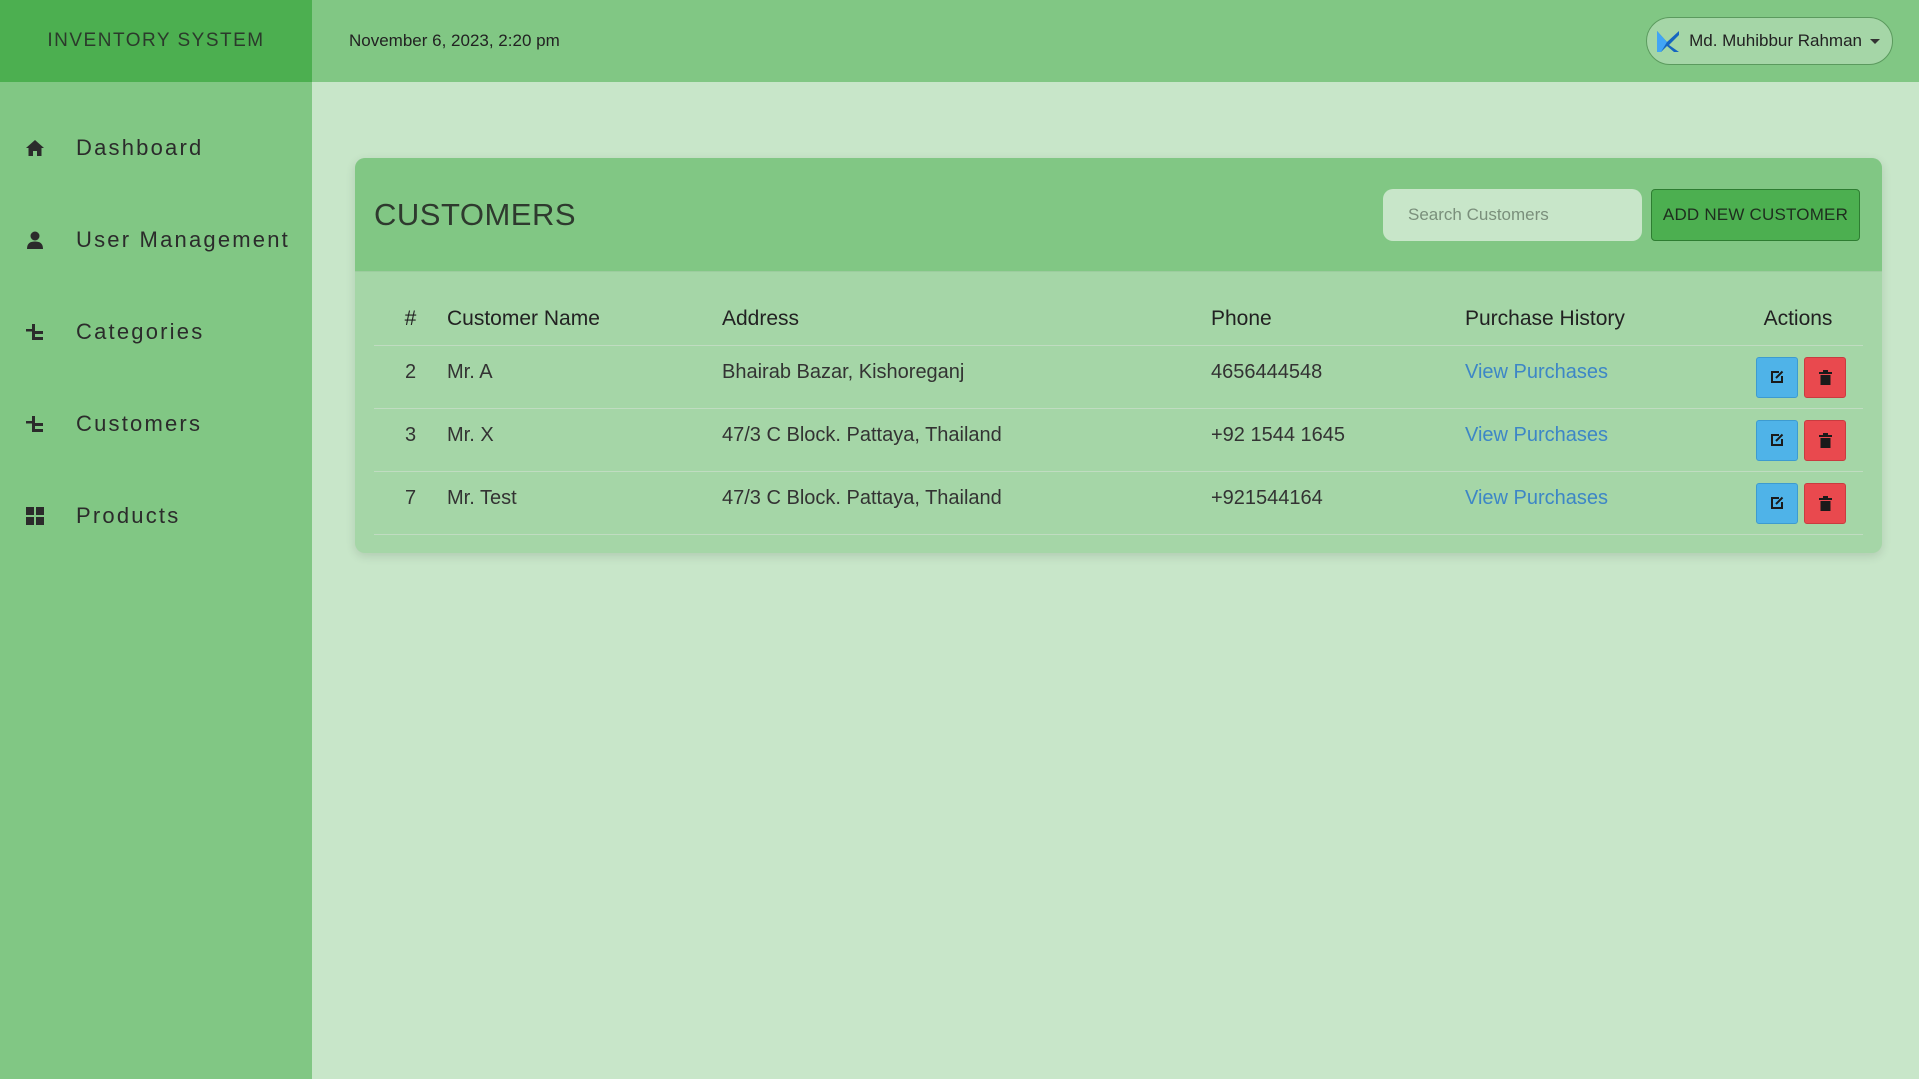  Describe the element at coordinates (584, 318) in the screenshot. I see `column-header-name: Customer Name` at that location.